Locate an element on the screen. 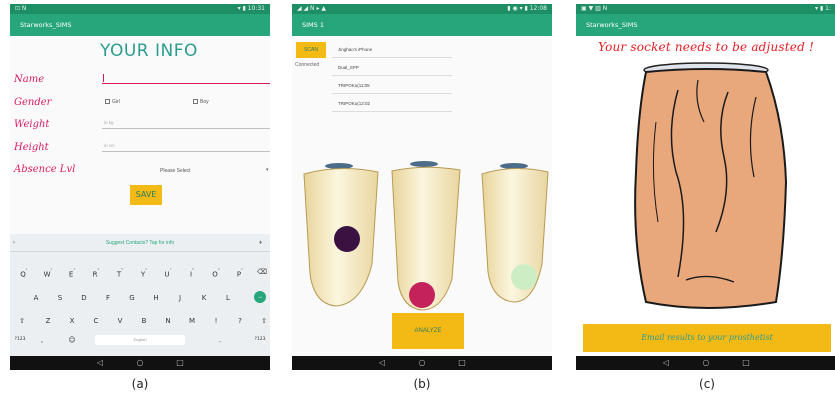 The width and height of the screenshot is (835, 394). status-bar: ◢ ◢ N ▸ ▲ ▮ ◉ ▾ ▮ 12:08 is located at coordinates (422, 9).